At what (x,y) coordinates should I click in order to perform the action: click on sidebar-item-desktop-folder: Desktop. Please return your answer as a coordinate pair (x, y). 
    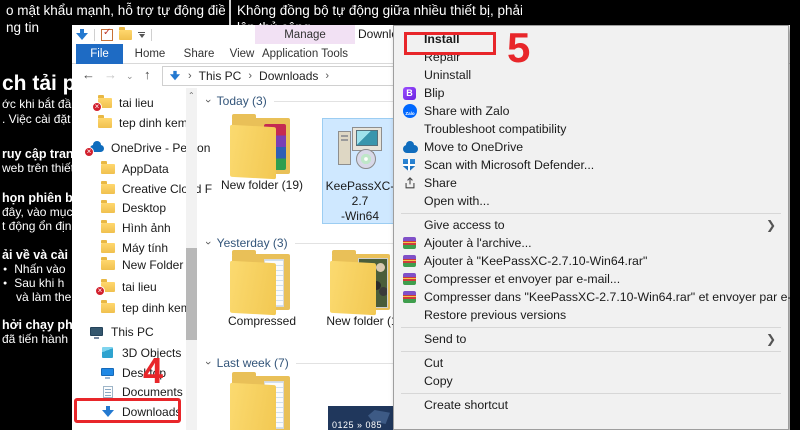
    Looking at the image, I should click on (133, 208).